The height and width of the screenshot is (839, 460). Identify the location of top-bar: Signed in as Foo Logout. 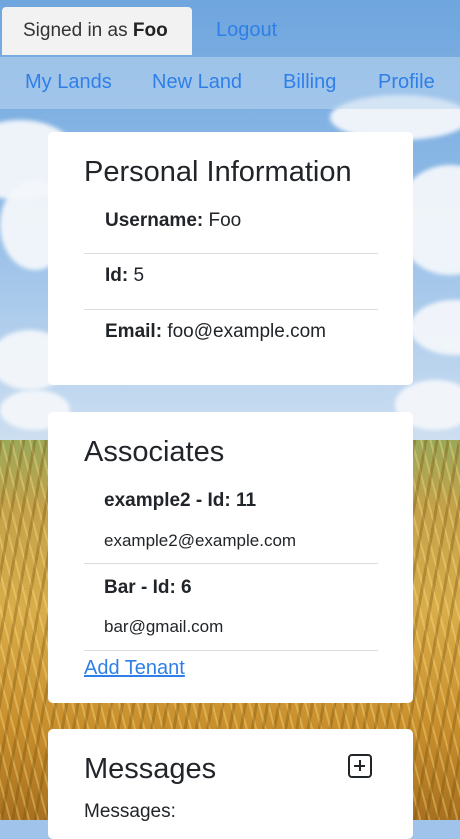
(230, 28).